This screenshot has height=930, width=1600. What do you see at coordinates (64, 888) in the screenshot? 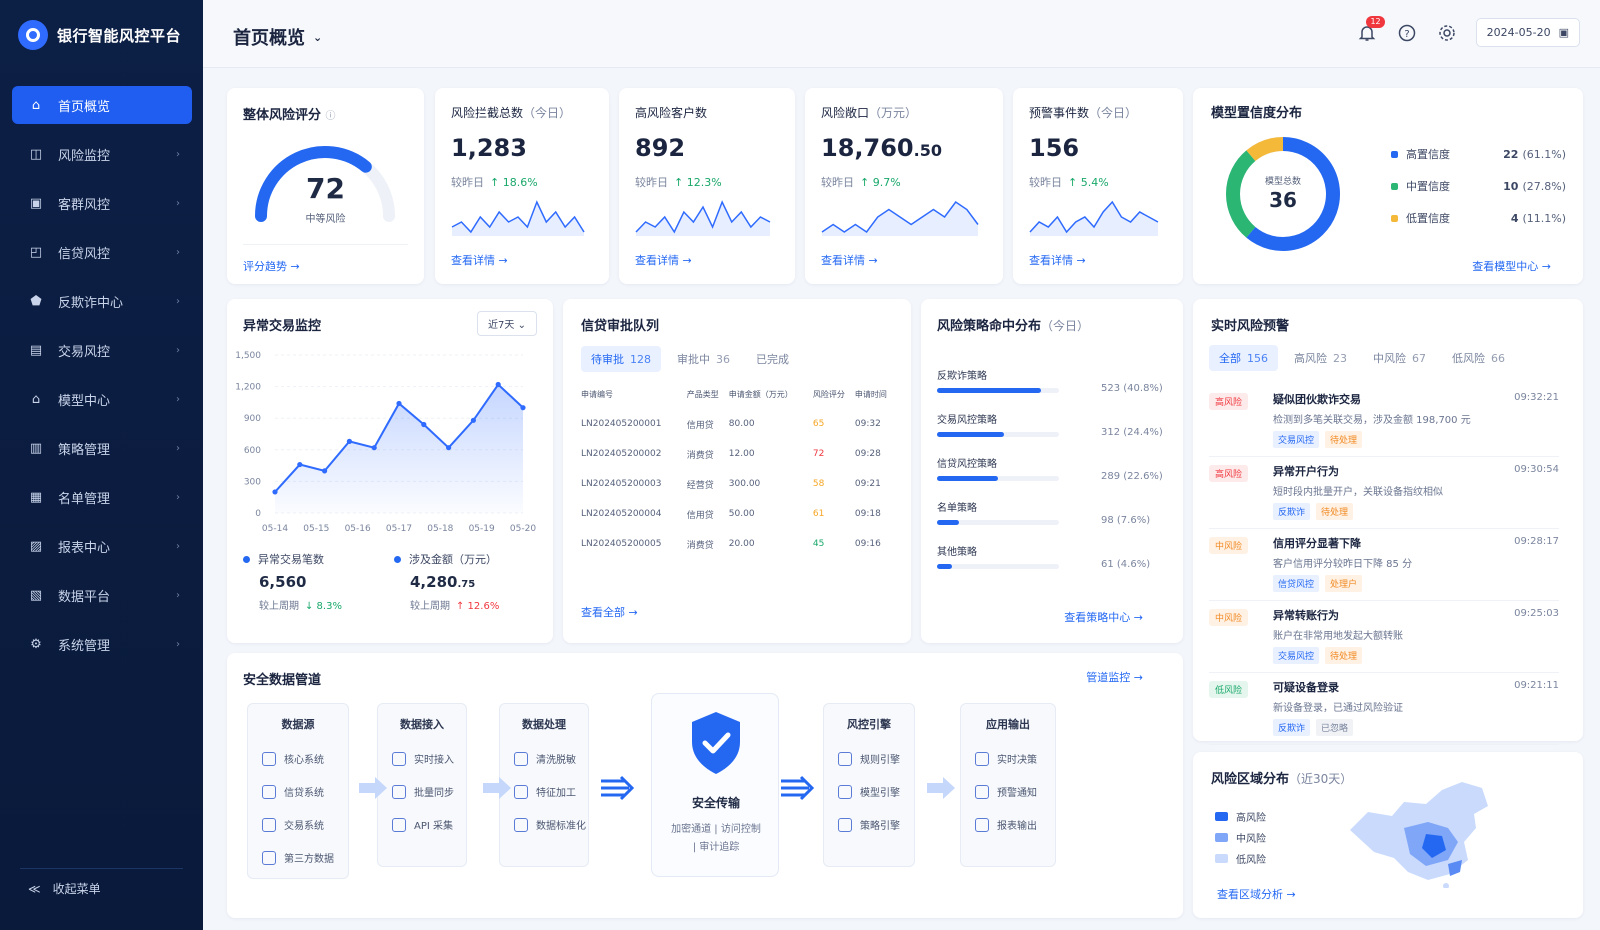
I see `collapse-menu-button: ≪ 收起菜单` at bounding box center [64, 888].